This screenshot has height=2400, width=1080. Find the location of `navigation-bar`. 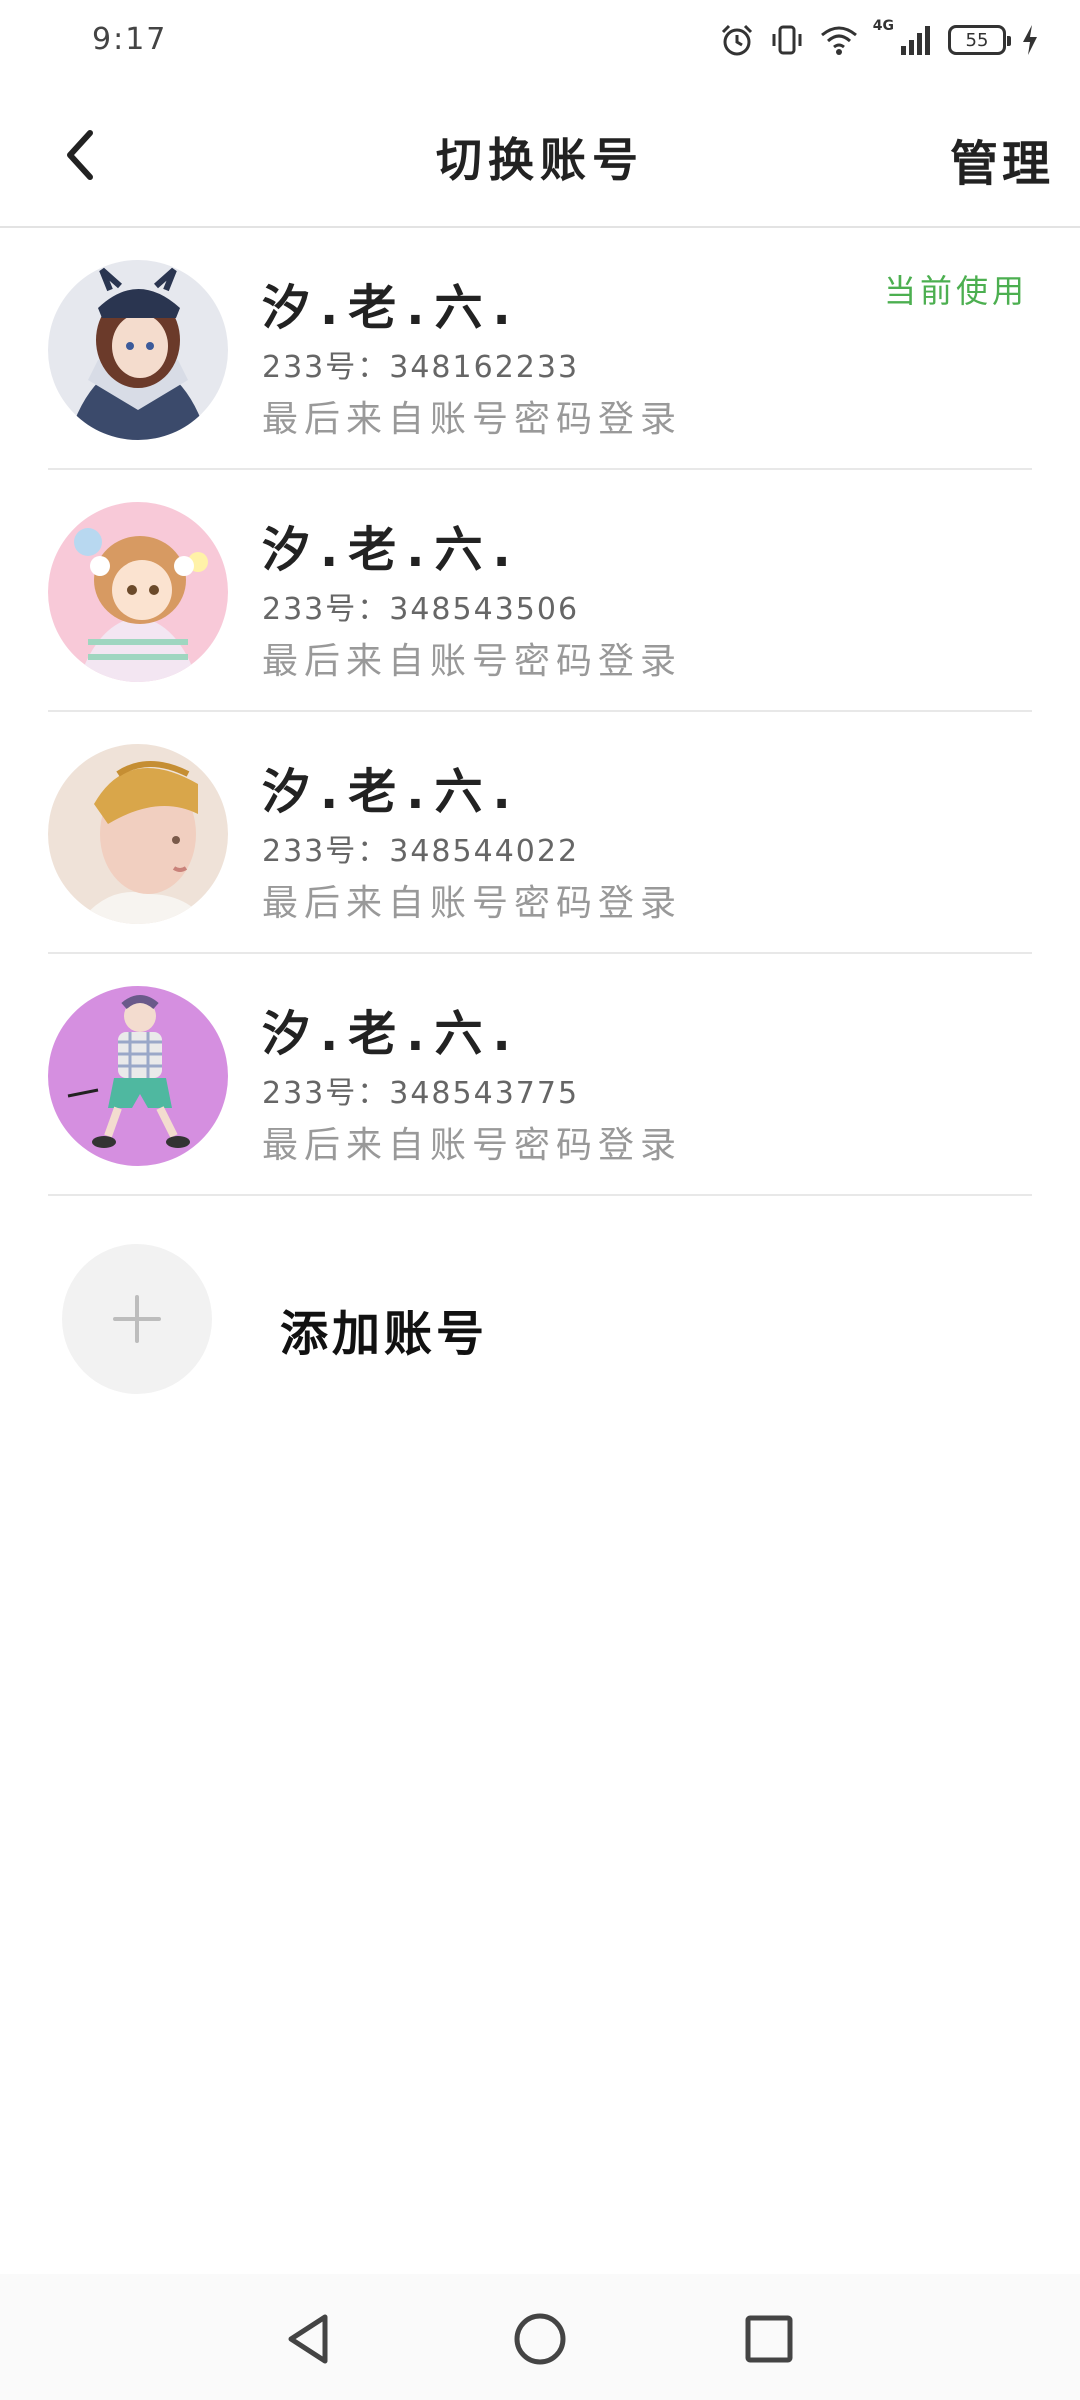

navigation-bar is located at coordinates (540, 2337).